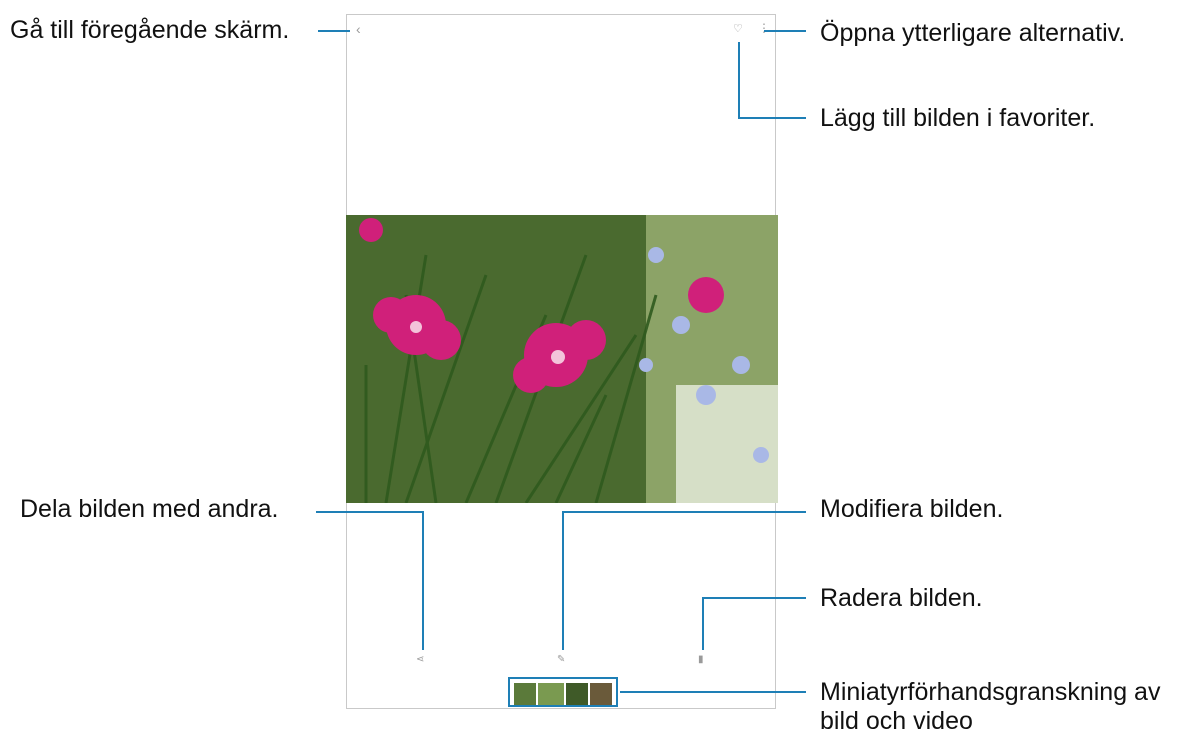  I want to click on favorite-callout-line, so click(772, 80).